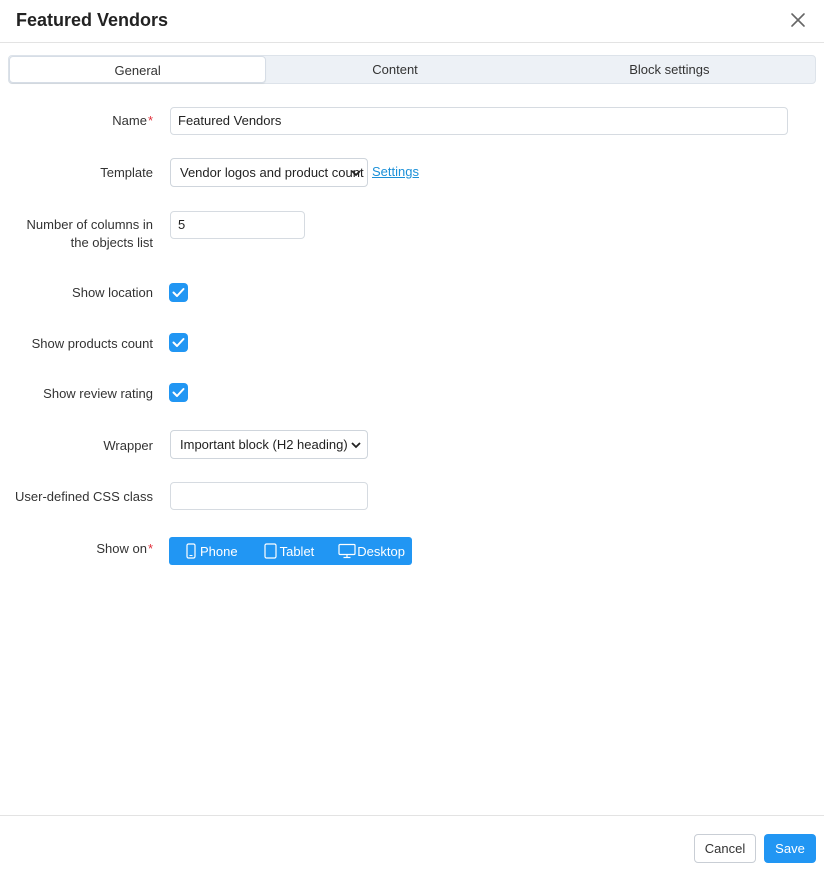  What do you see at coordinates (126, 172) in the screenshot?
I see `template-label: Template` at bounding box center [126, 172].